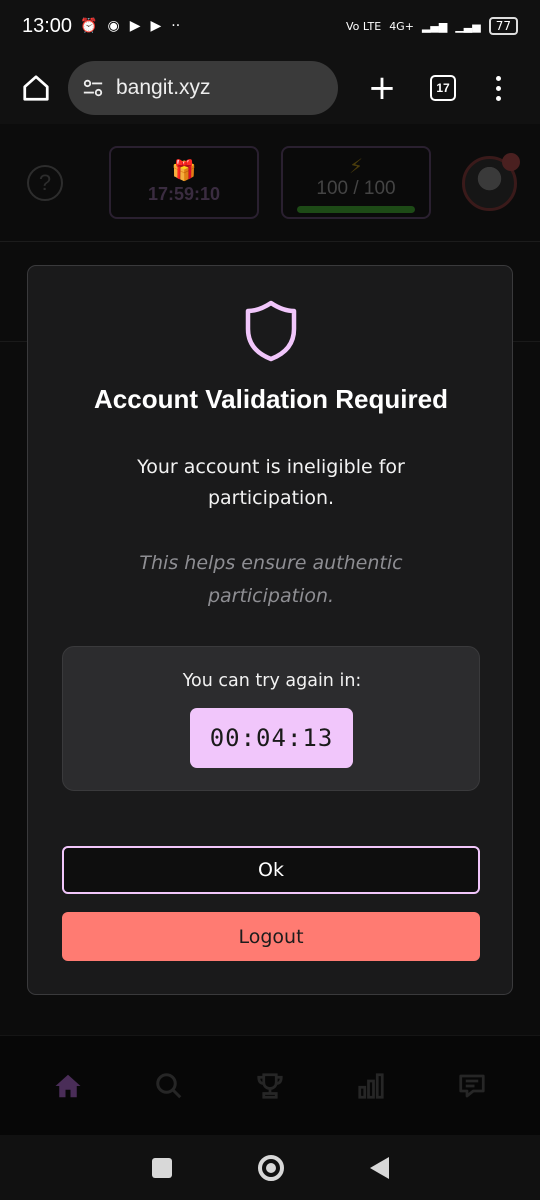  I want to click on browser-menu-button, so click(498, 88).